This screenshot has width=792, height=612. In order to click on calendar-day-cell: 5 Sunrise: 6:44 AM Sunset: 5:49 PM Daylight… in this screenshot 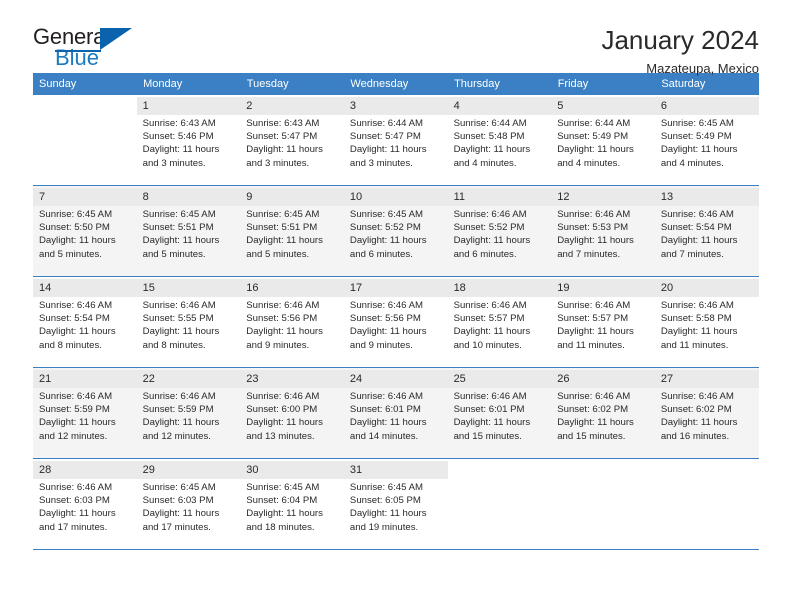, I will do `click(603, 140)`.